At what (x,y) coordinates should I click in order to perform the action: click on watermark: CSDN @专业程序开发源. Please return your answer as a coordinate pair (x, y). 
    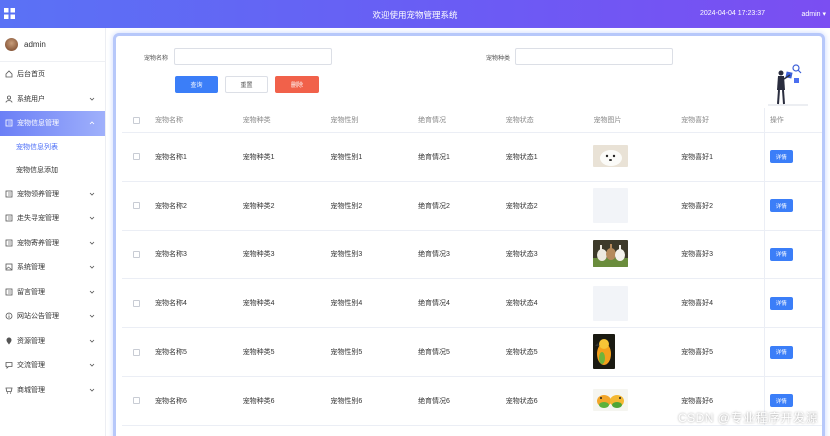
    Looking at the image, I should click on (747, 418).